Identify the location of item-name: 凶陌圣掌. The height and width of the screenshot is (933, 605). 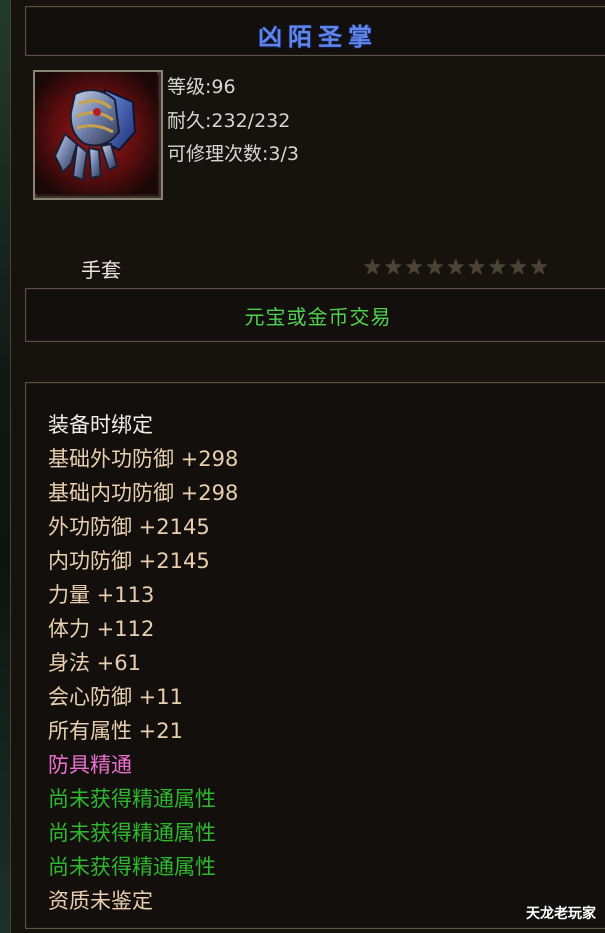
(318, 37).